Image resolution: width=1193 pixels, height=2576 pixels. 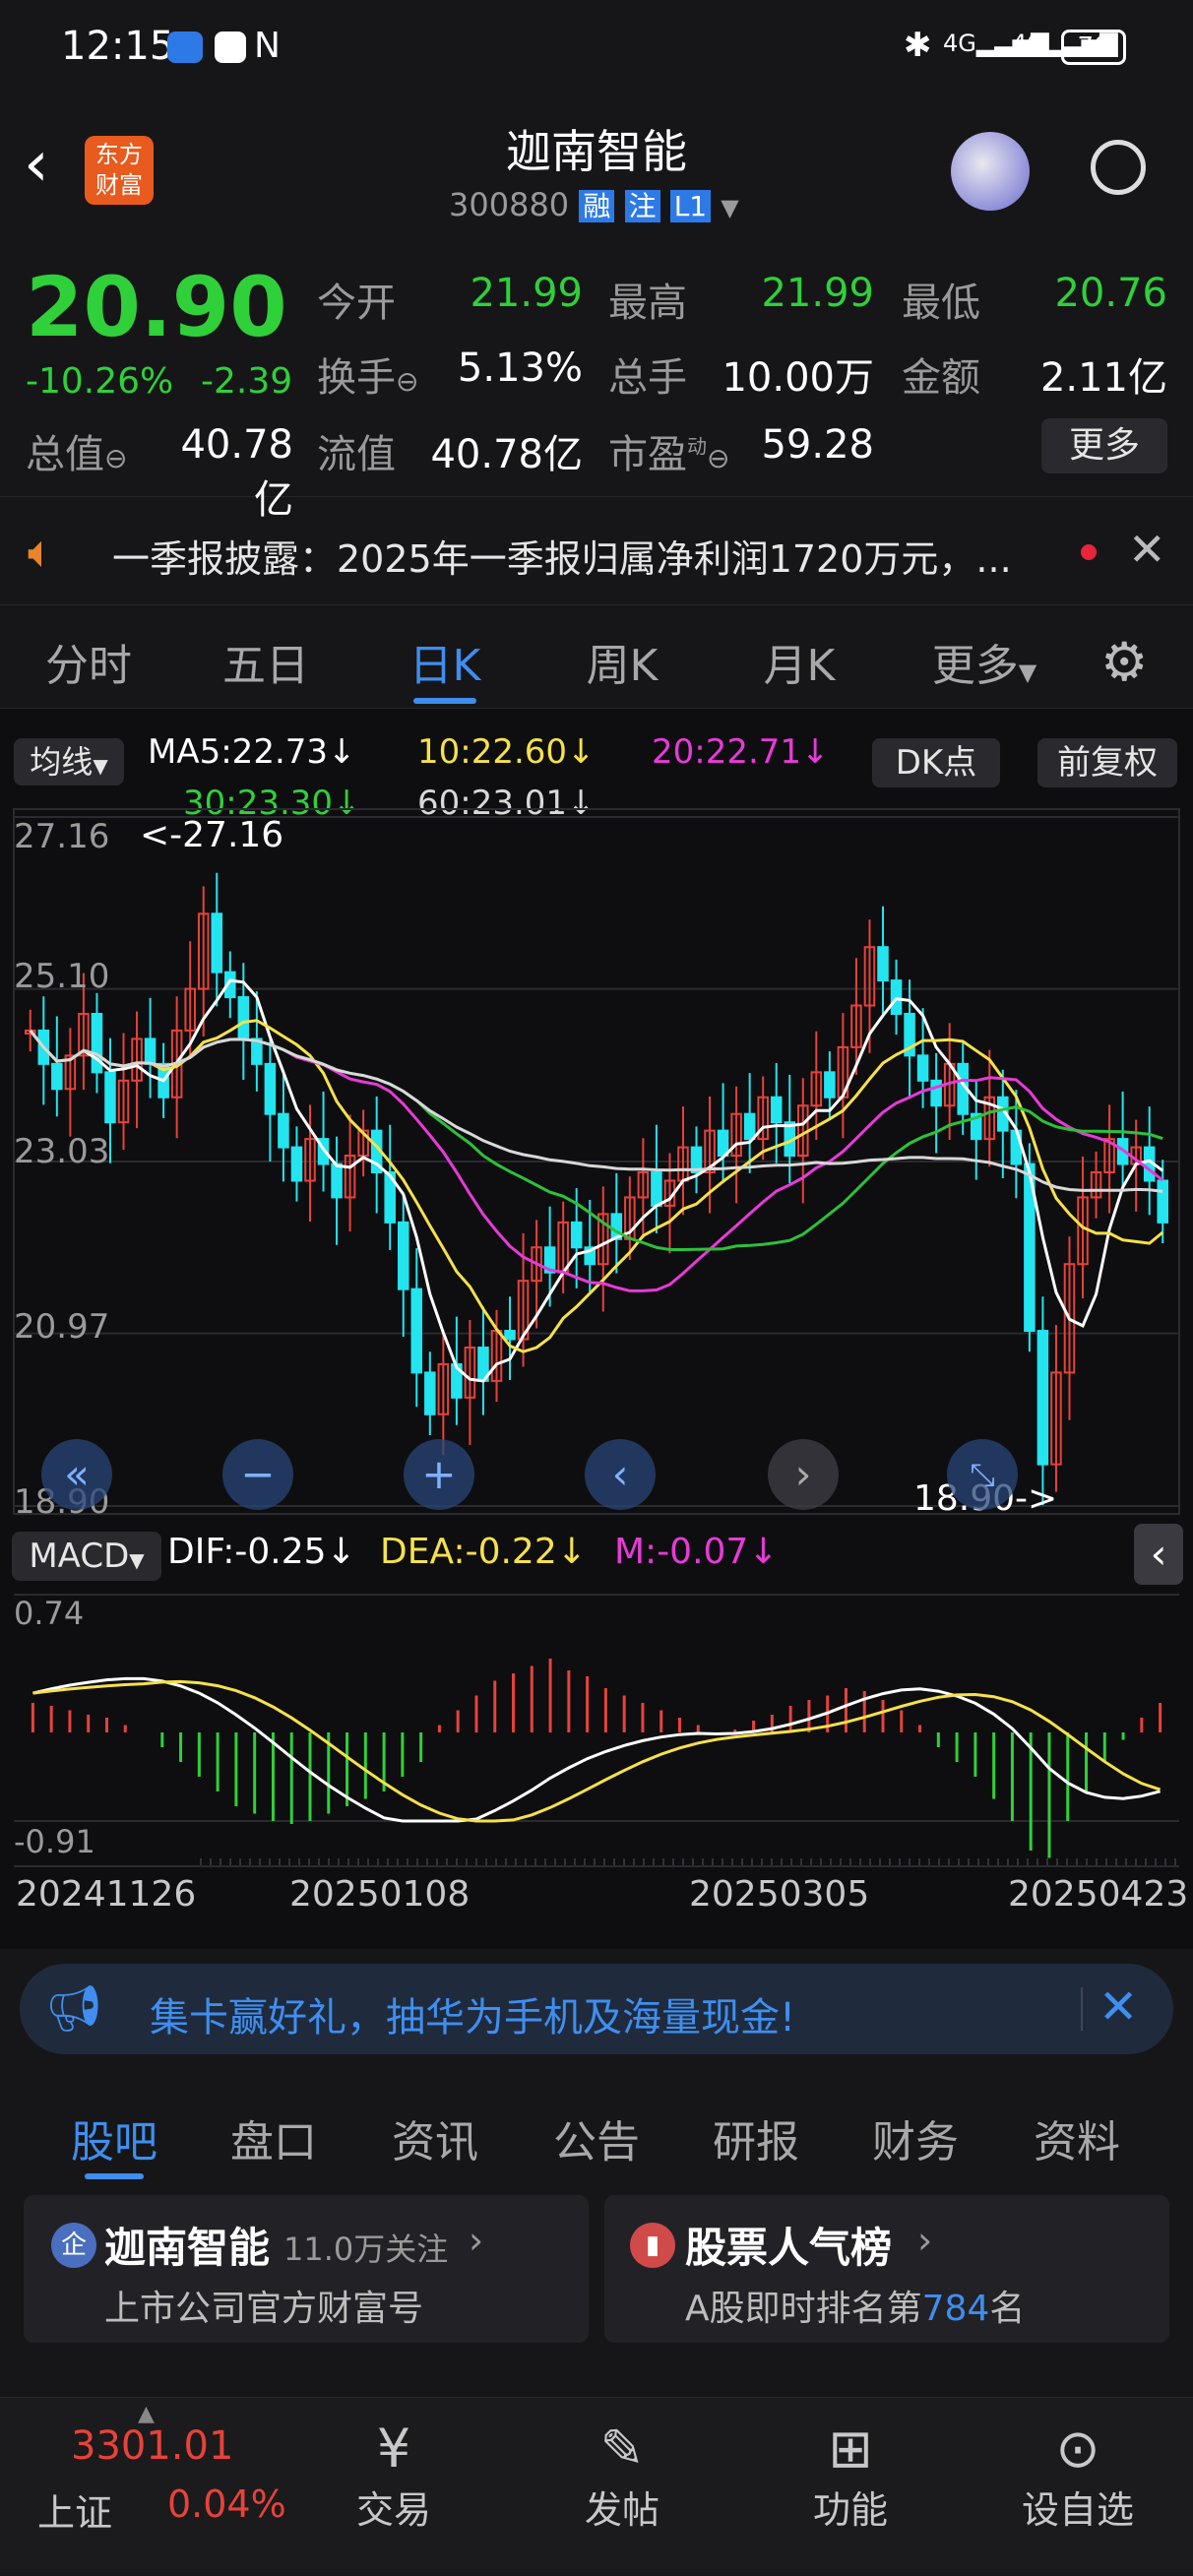 What do you see at coordinates (274, 2137) in the screenshot?
I see `tab-orderbook: 盘口` at bounding box center [274, 2137].